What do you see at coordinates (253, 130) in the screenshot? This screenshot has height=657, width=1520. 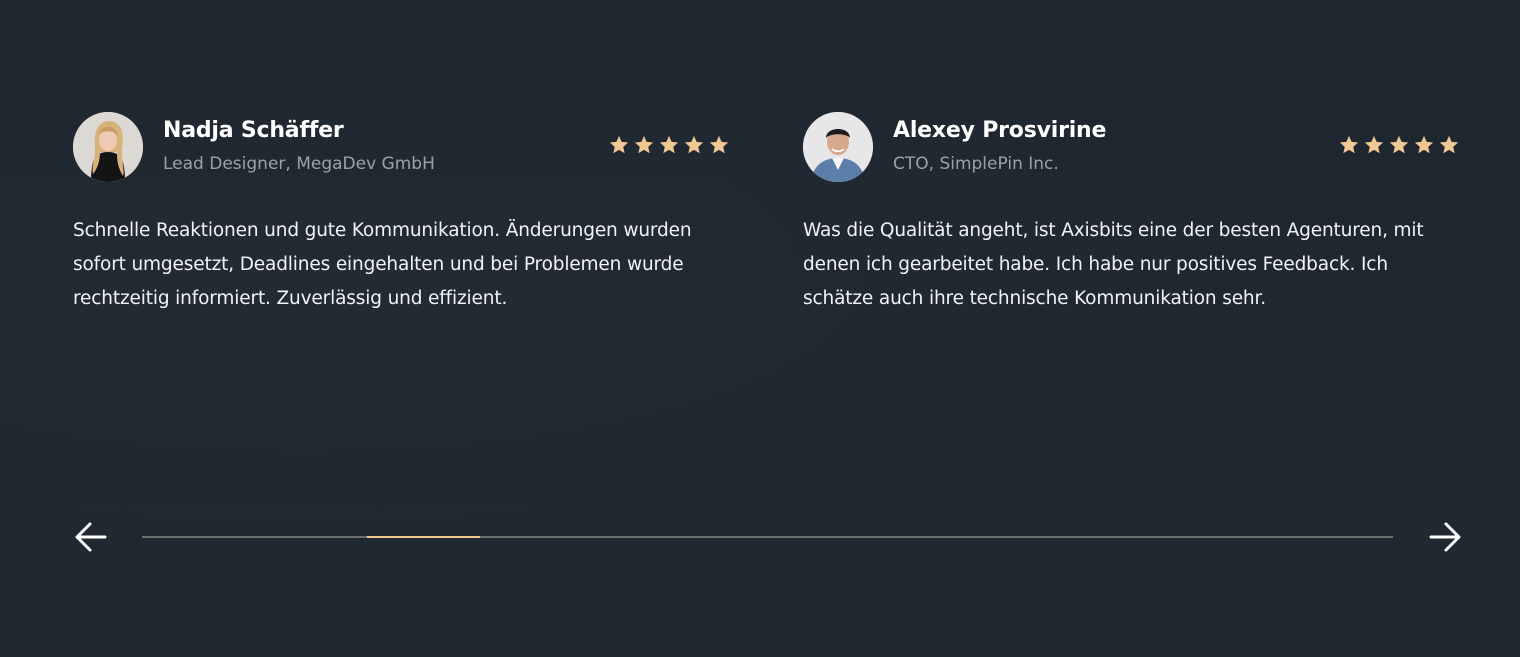 I see `reviewer-name: Nadja Schäffer` at bounding box center [253, 130].